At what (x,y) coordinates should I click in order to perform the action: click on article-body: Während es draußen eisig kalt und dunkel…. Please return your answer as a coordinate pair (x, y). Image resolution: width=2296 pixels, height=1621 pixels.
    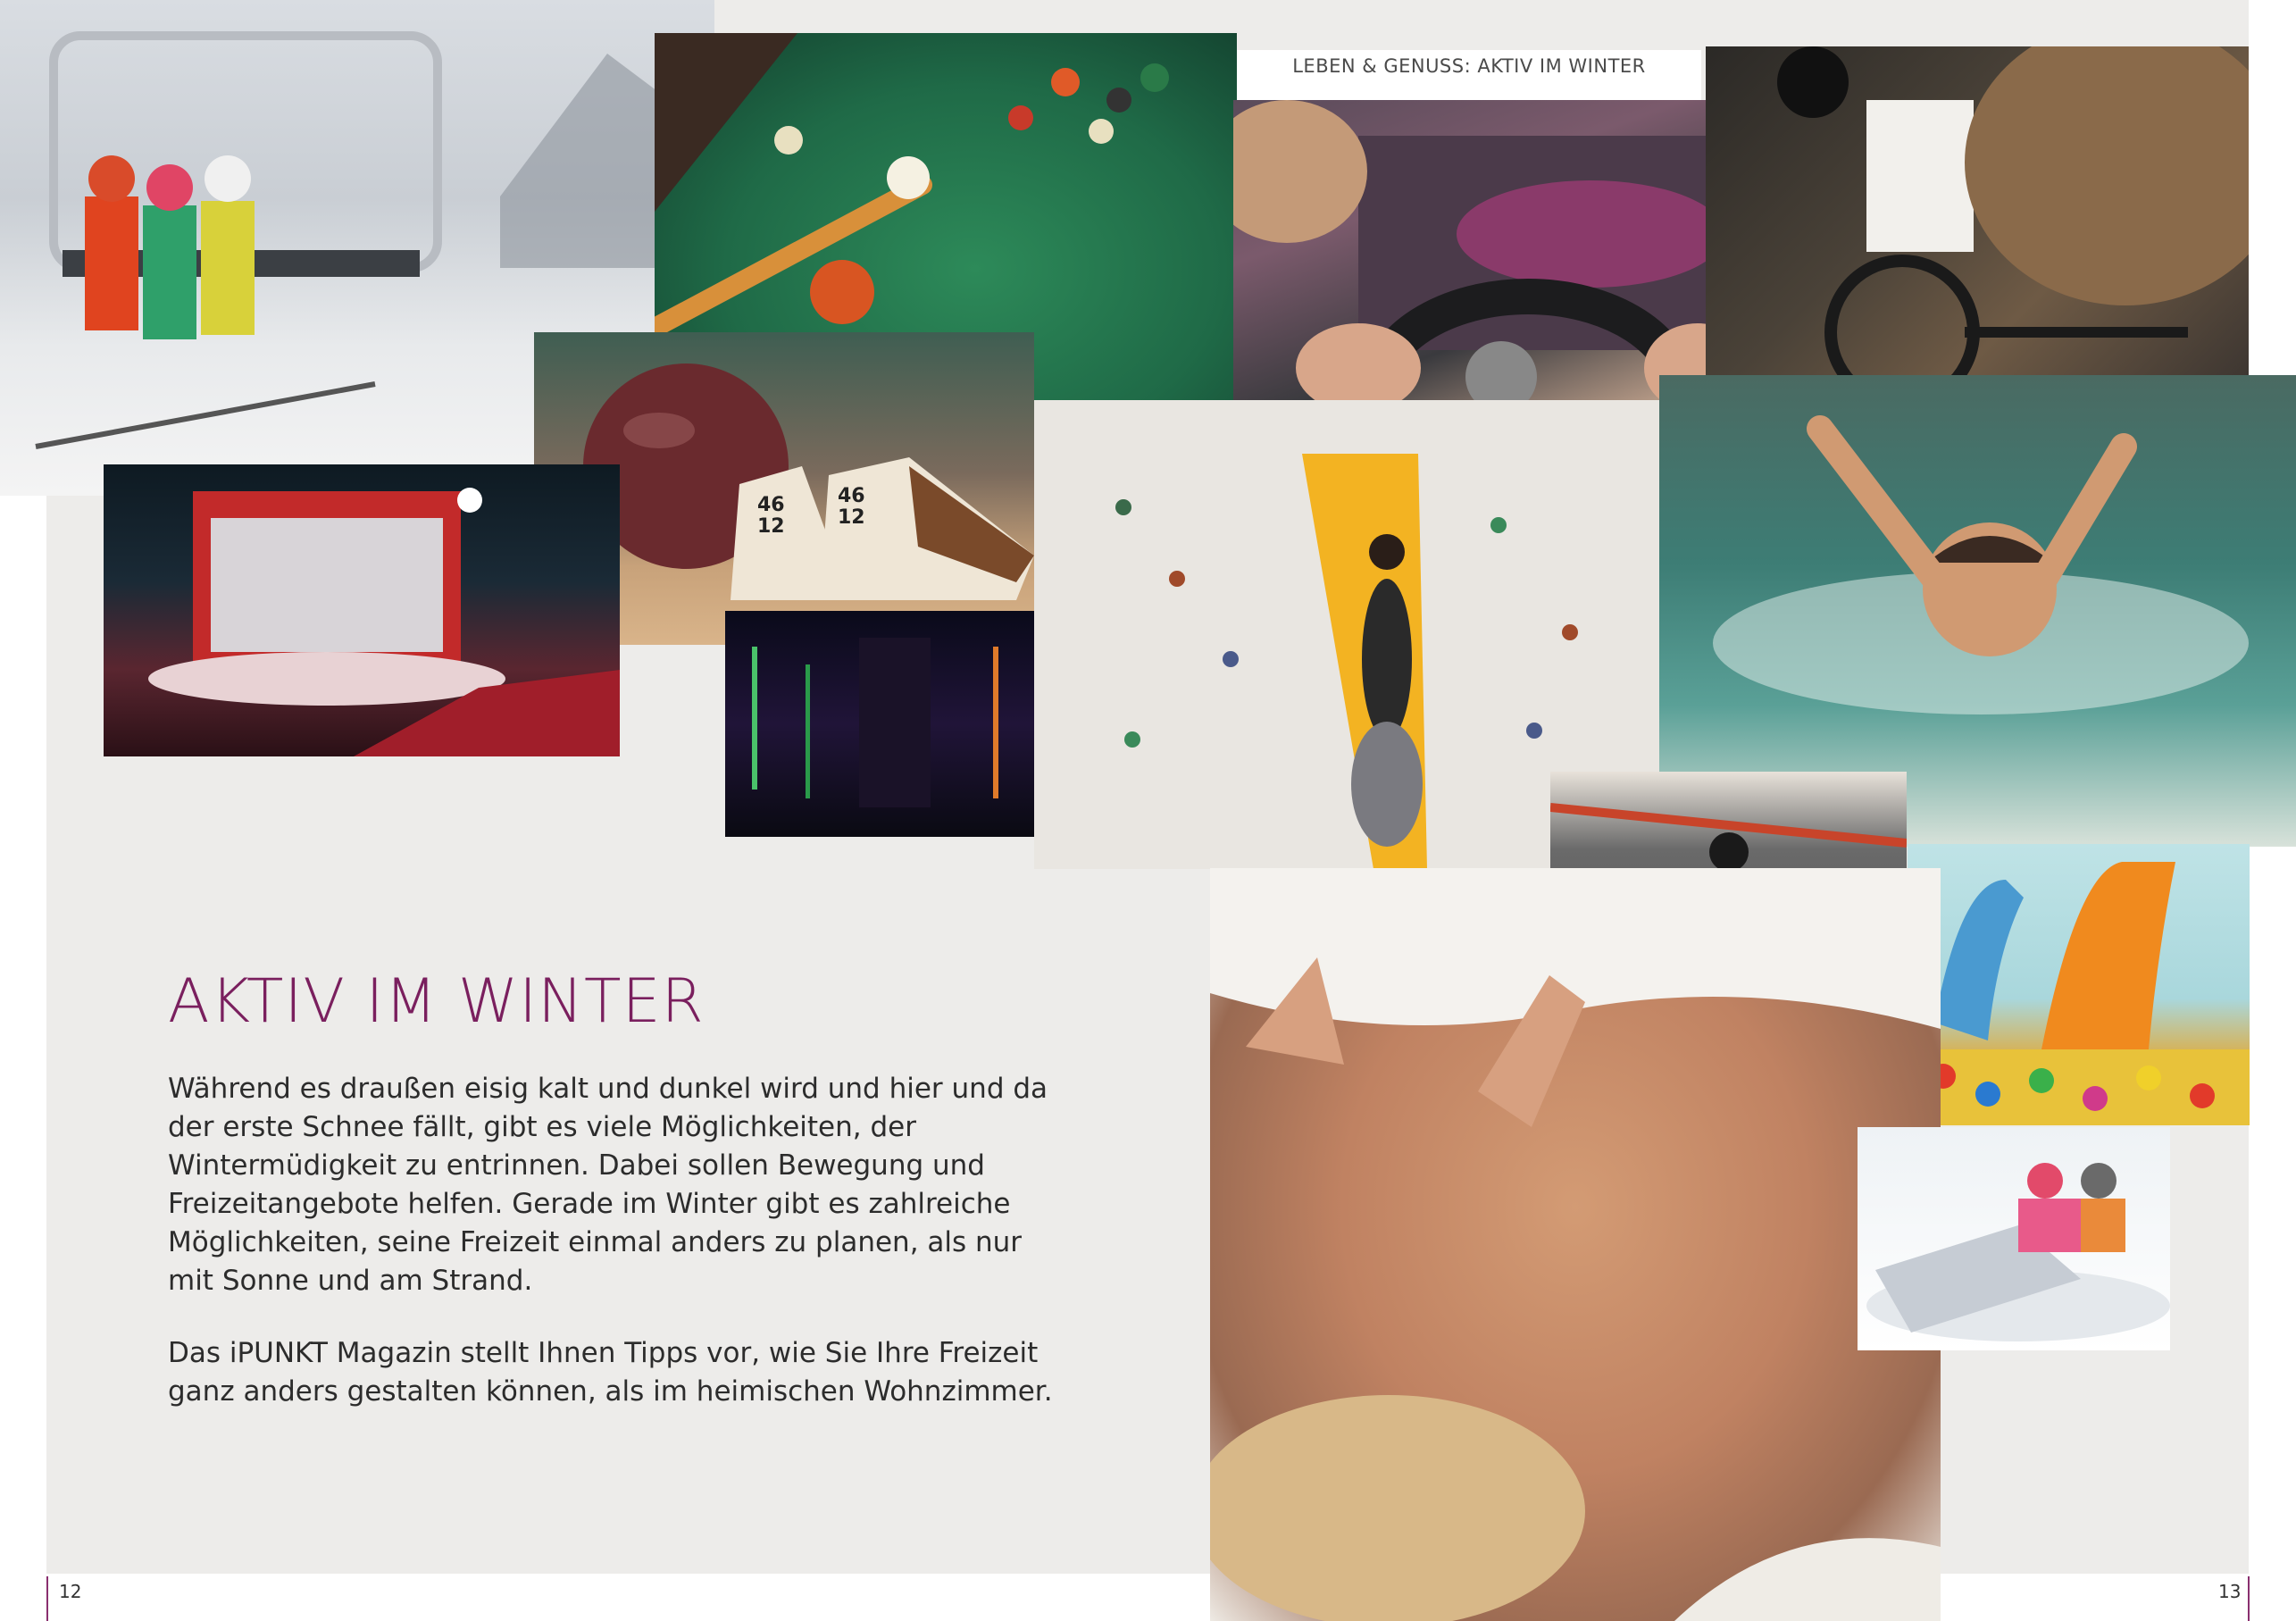
    Looking at the image, I should click on (619, 1257).